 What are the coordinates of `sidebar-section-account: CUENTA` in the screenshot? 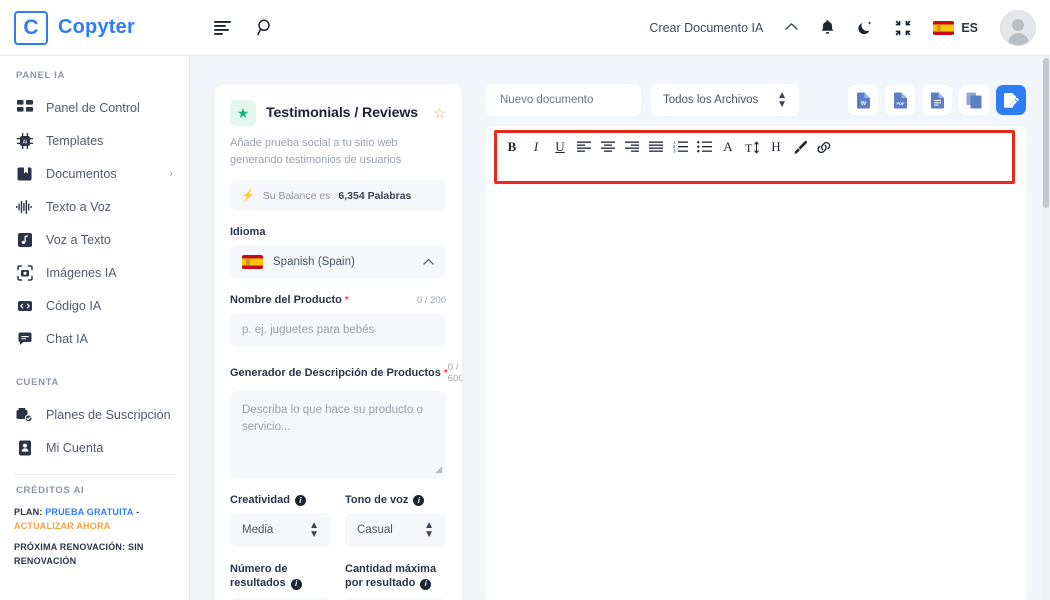 It's located at (38, 382).